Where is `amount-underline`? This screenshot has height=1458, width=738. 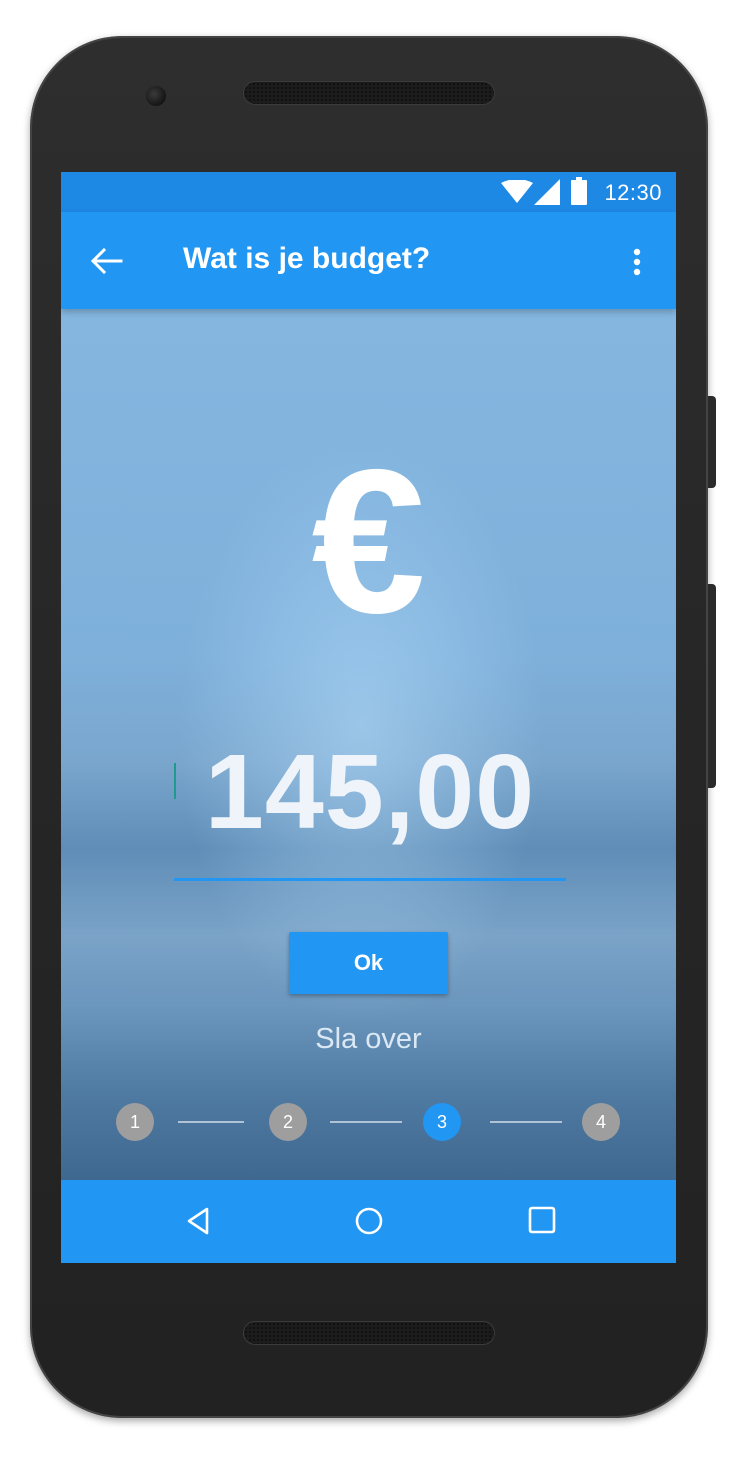 amount-underline is located at coordinates (370, 879).